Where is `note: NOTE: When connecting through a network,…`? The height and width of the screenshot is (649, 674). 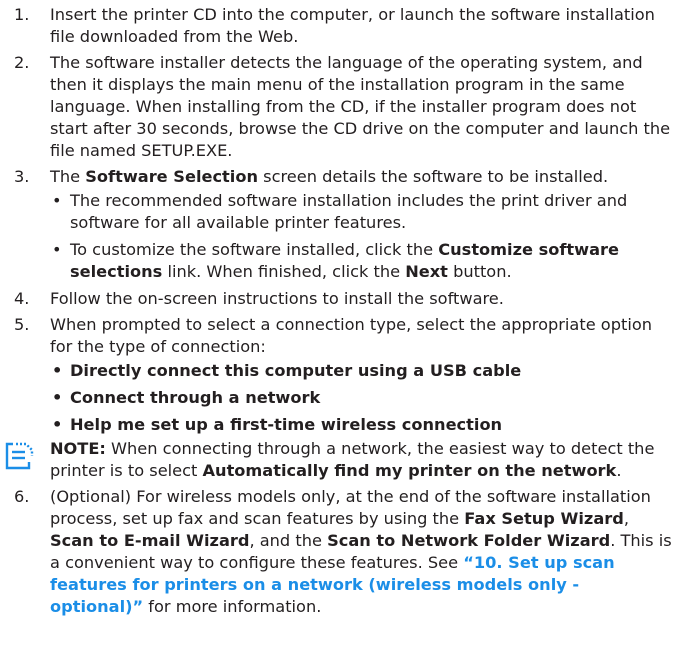 note: NOTE: When connecting through a network,… is located at coordinates (337, 460).